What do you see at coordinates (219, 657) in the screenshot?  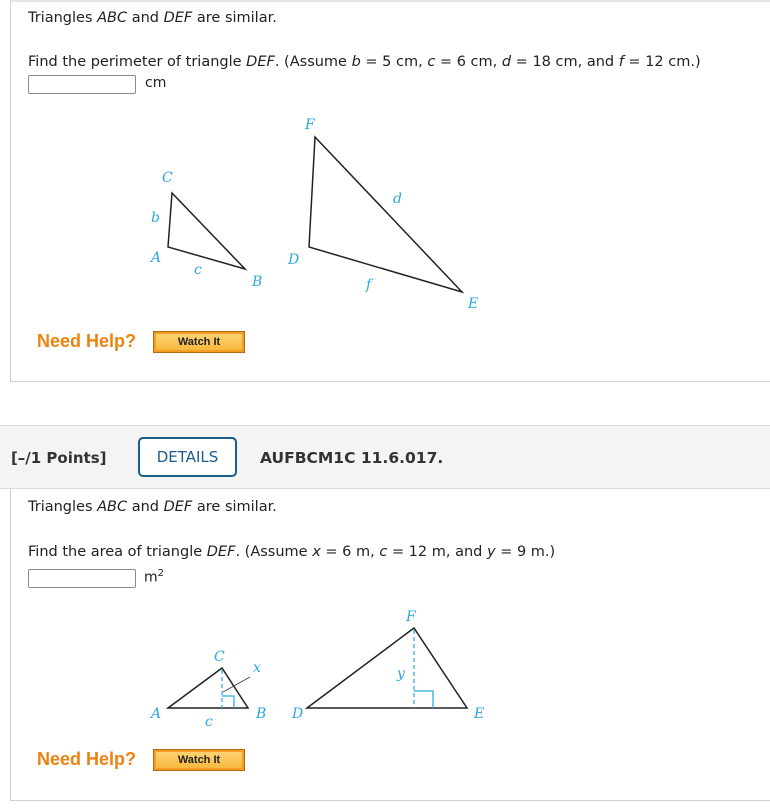 I see `label-c-vertex-2: C` at bounding box center [219, 657].